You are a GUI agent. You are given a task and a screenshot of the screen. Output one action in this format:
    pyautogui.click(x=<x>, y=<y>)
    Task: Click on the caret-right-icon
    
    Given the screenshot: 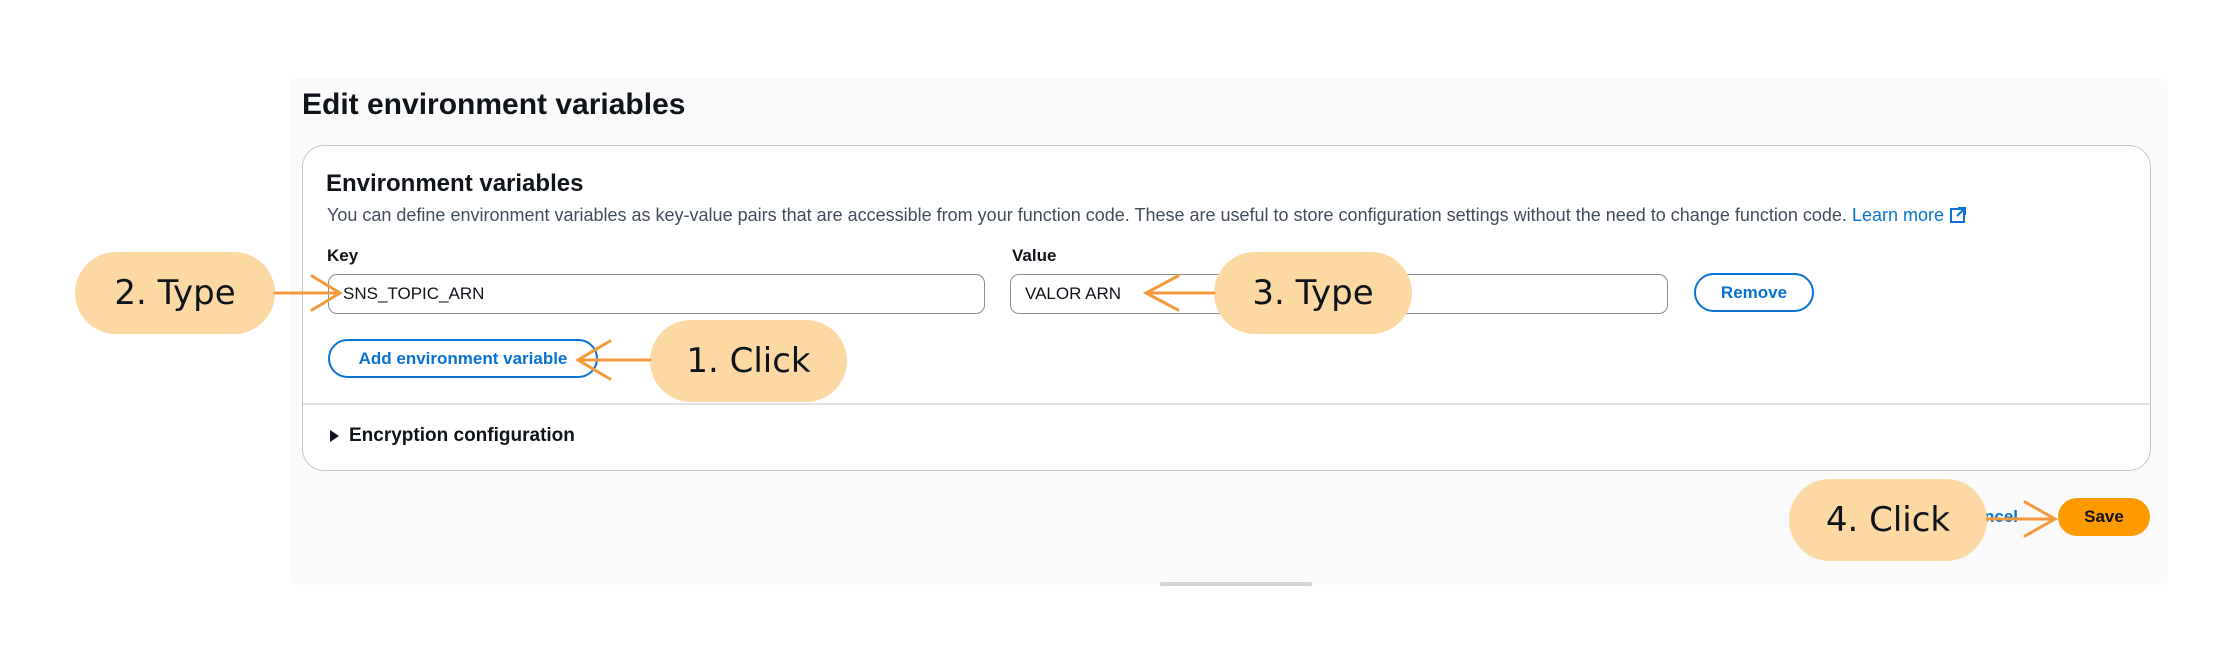 What is the action you would take?
    pyautogui.click(x=334, y=436)
    